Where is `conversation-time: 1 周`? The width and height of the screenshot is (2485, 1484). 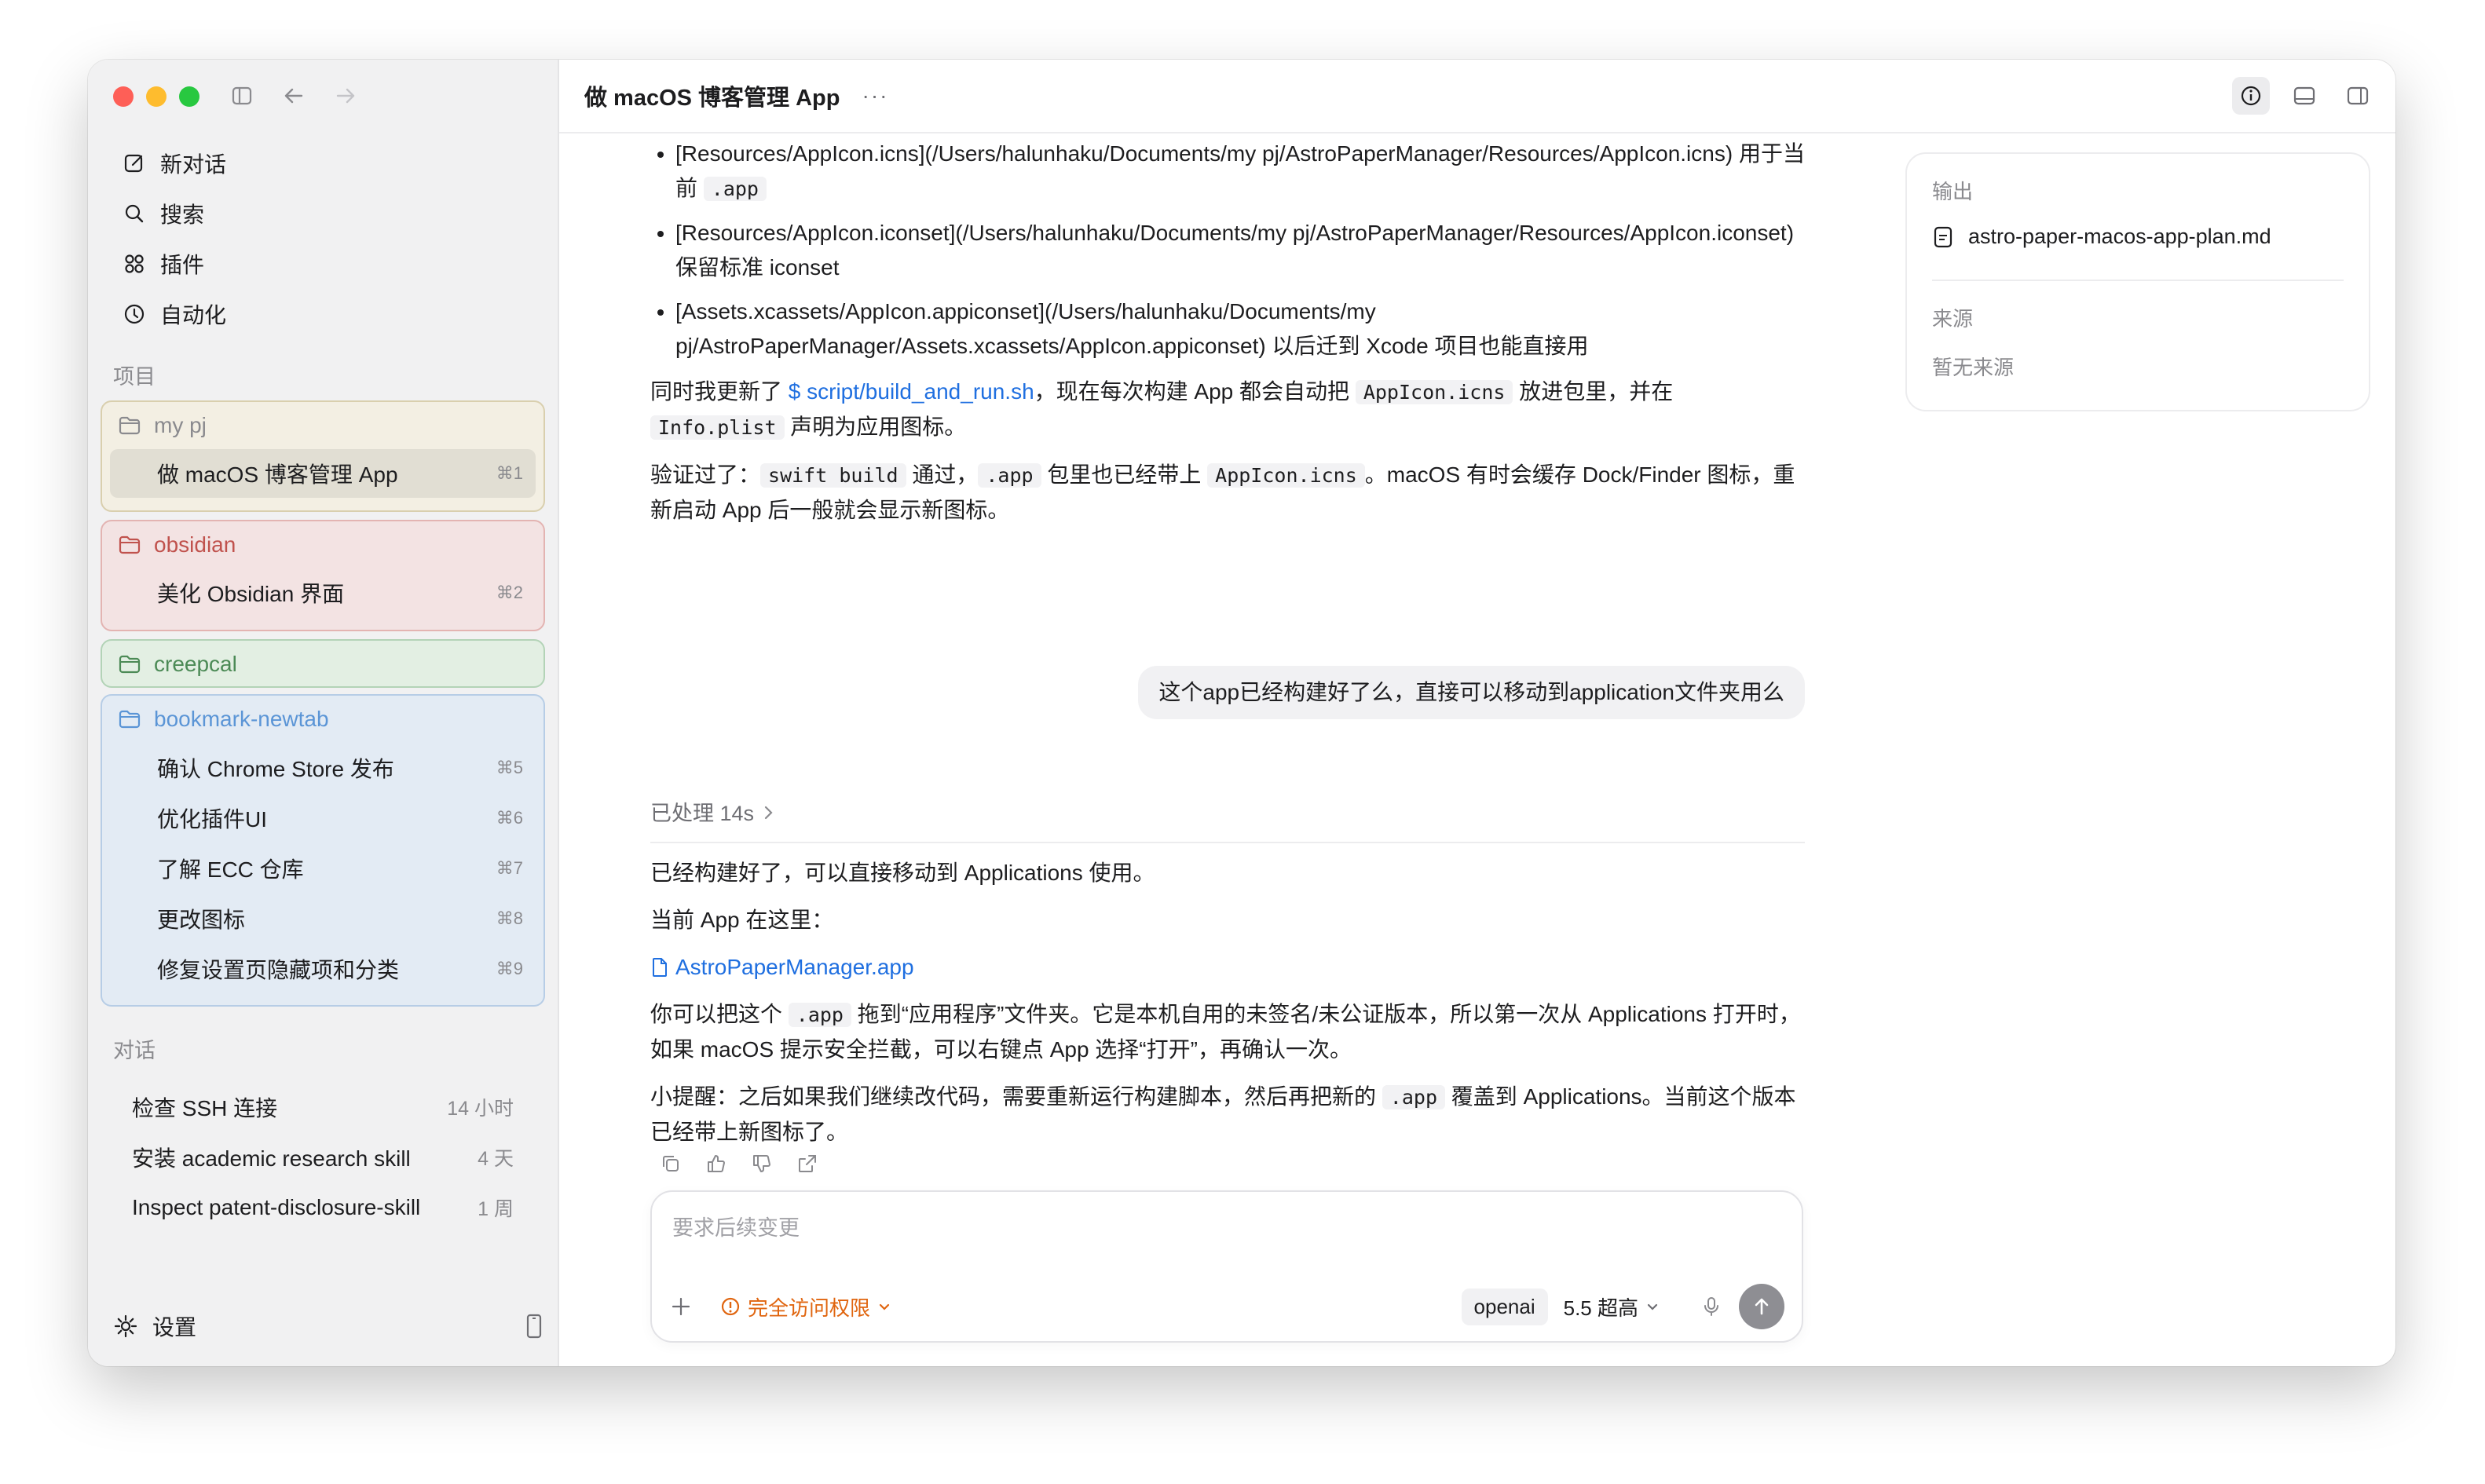
conversation-time: 1 周 is located at coordinates (496, 1209).